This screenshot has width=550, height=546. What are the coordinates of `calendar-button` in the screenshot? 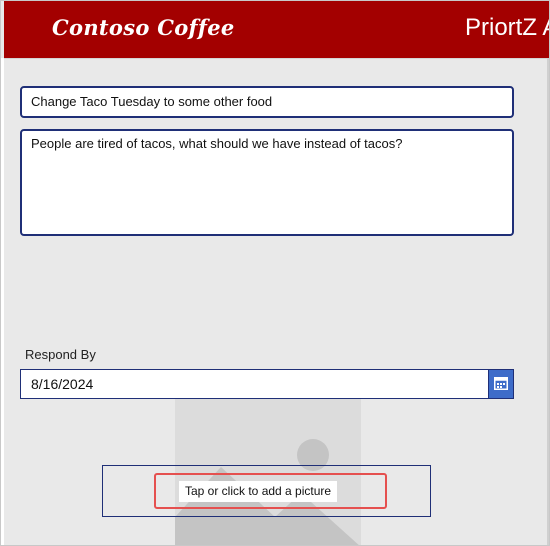 It's located at (501, 384).